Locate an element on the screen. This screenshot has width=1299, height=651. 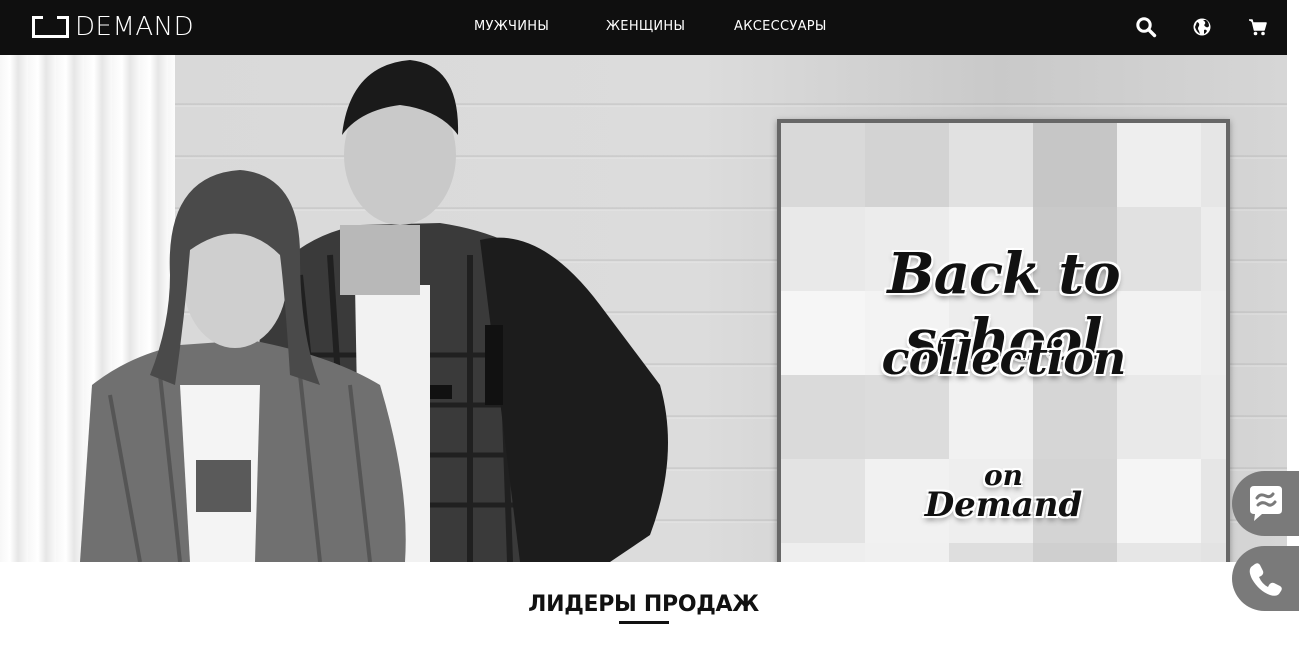
search-icon is located at coordinates (1146, 27).